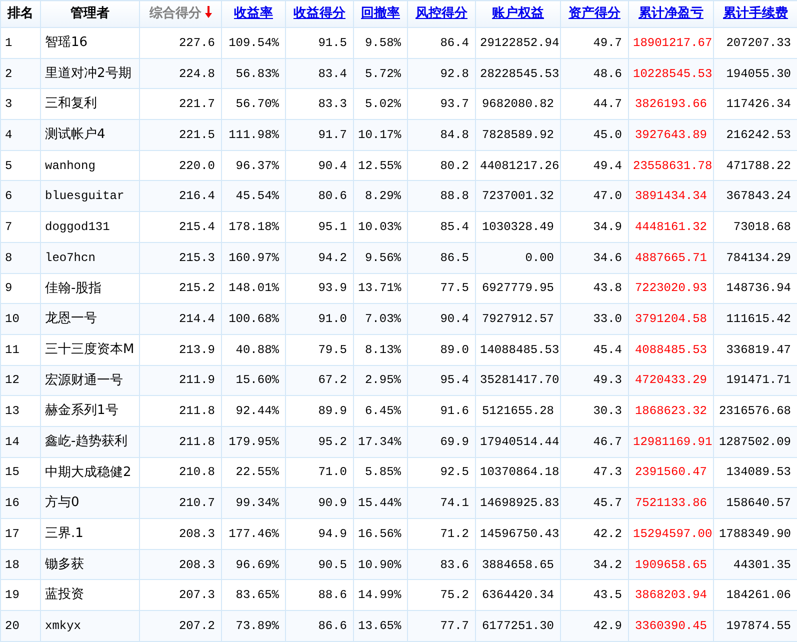  What do you see at coordinates (518, 564) in the screenshot?
I see `table-cell: 3884658.65` at bounding box center [518, 564].